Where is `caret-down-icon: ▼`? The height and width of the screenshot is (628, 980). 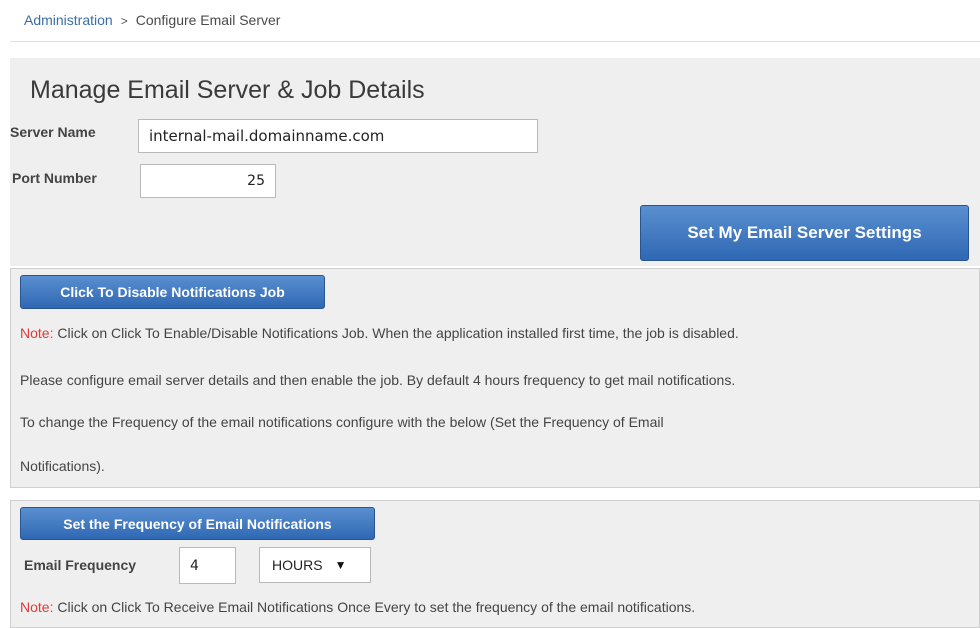 caret-down-icon: ▼ is located at coordinates (340, 565).